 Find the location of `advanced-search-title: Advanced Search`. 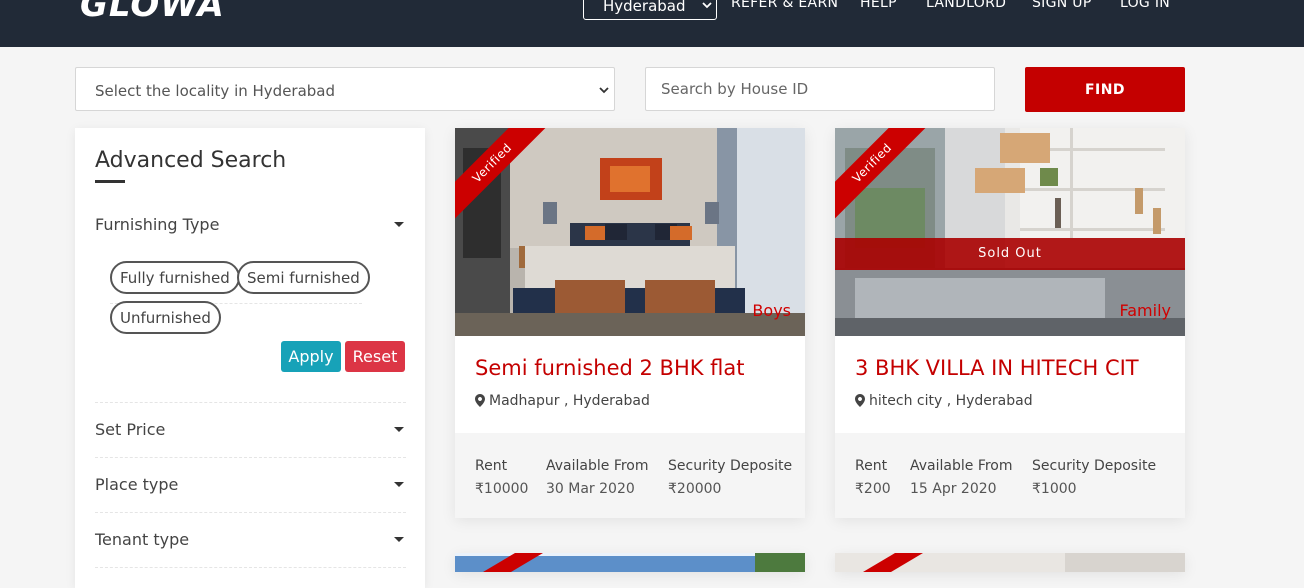

advanced-search-title: Advanced Search is located at coordinates (191, 160).